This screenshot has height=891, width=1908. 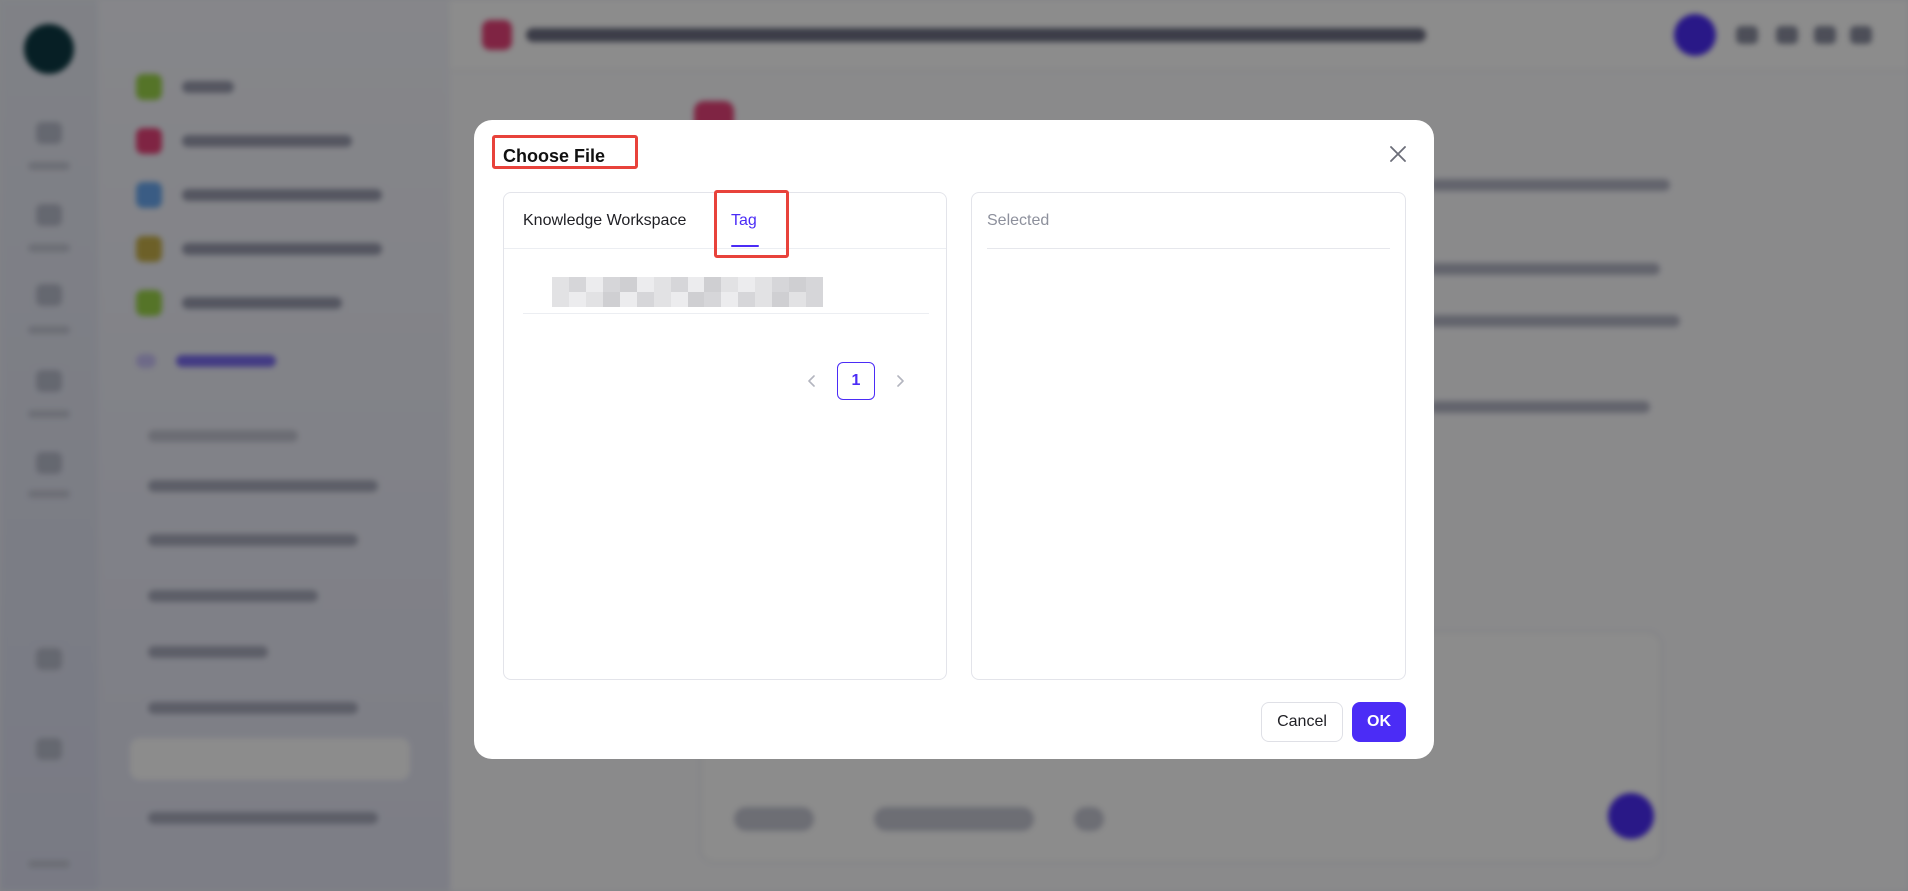 I want to click on list-item, so click(x=726, y=287).